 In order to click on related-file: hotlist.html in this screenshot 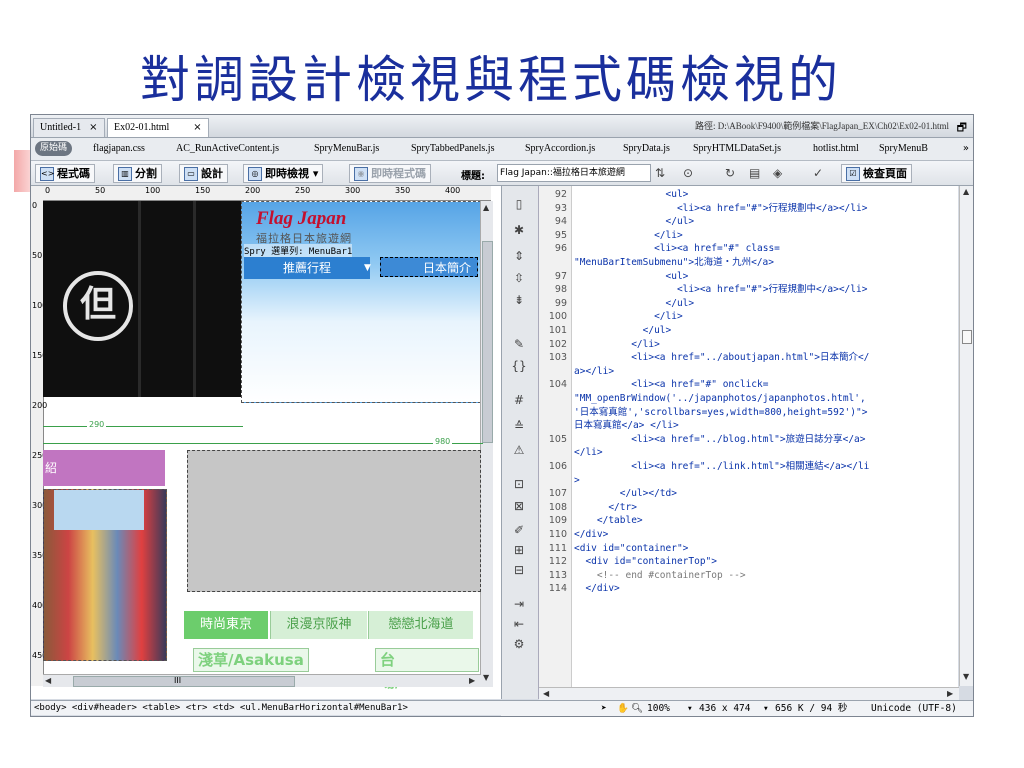, I will do `click(836, 148)`.